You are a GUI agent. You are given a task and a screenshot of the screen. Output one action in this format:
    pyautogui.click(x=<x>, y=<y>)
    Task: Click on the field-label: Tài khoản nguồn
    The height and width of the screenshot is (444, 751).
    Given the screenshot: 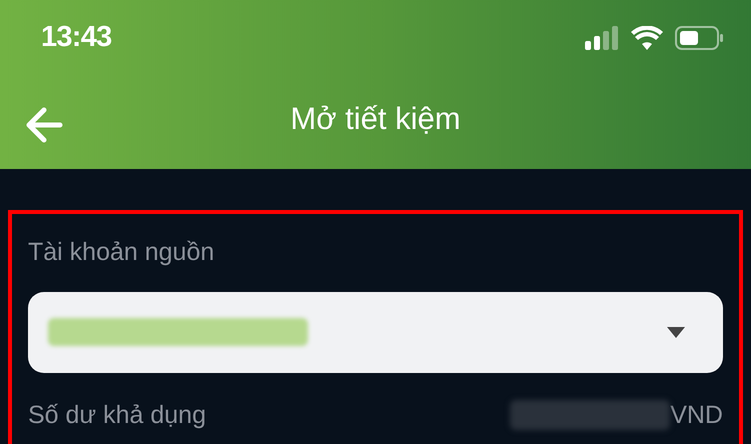 What is the action you would take?
    pyautogui.click(x=122, y=252)
    